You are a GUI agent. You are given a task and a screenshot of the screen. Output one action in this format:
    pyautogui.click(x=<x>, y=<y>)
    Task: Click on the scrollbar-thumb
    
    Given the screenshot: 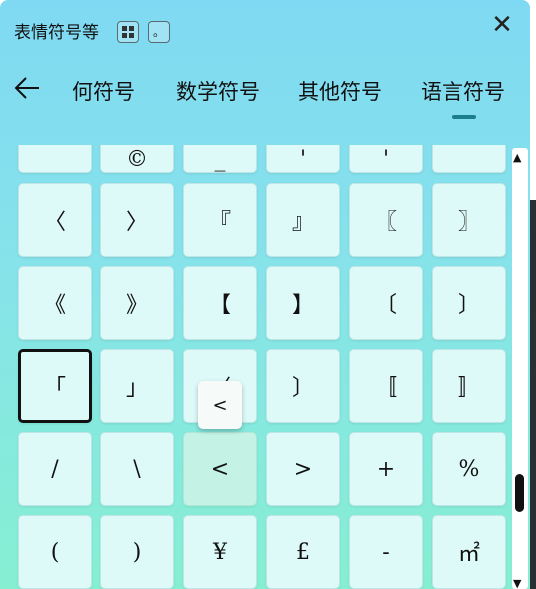 What is the action you would take?
    pyautogui.click(x=519, y=493)
    